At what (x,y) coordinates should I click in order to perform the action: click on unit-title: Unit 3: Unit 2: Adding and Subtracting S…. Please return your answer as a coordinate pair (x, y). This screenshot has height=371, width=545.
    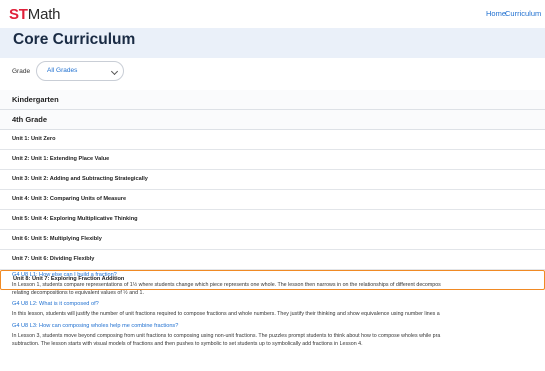
    Looking at the image, I should click on (80, 179).